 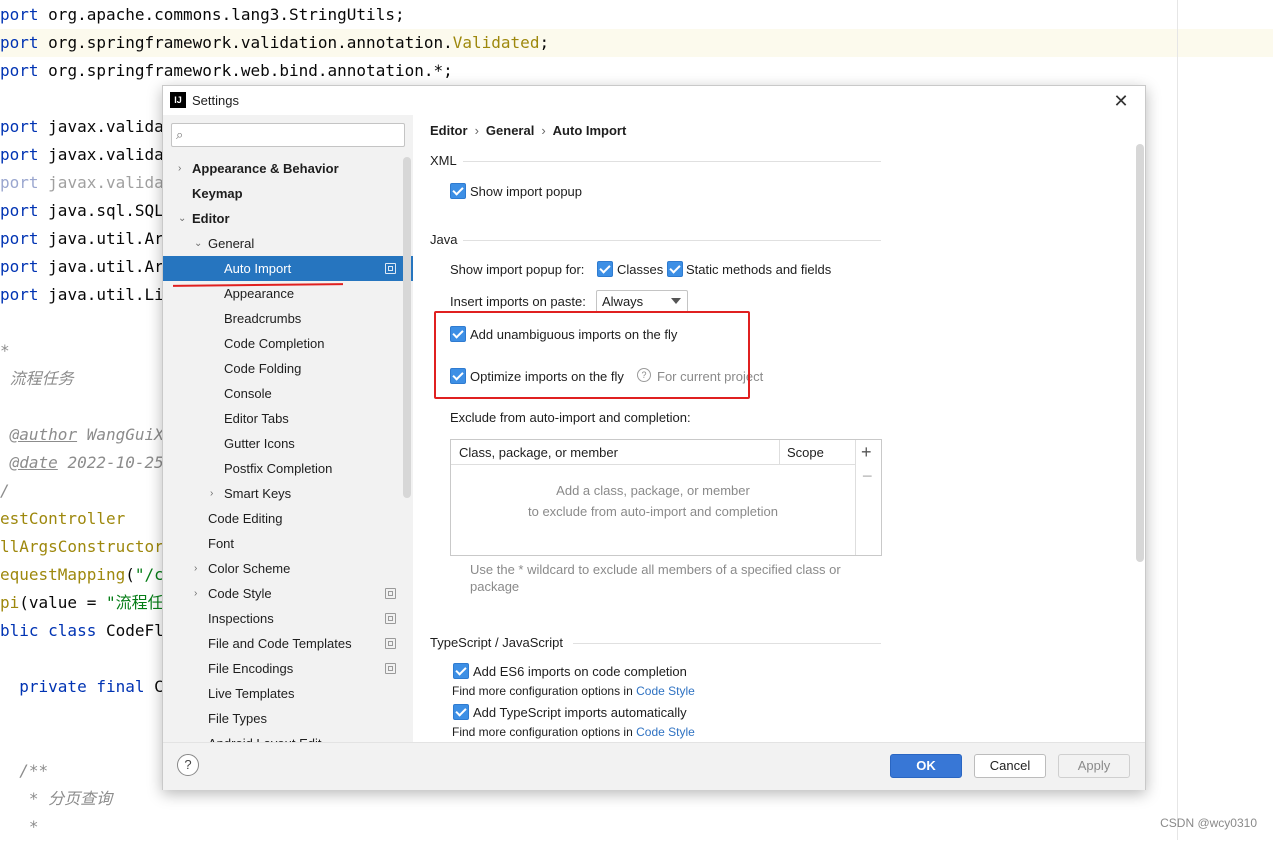 I want to click on code-token: @author, so click(x=43, y=434).